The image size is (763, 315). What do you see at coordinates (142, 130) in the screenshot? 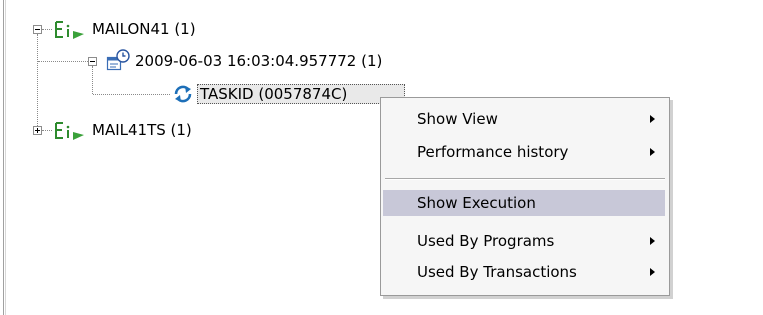
I see `tree-node-label: MAIL41TS (1)` at bounding box center [142, 130].